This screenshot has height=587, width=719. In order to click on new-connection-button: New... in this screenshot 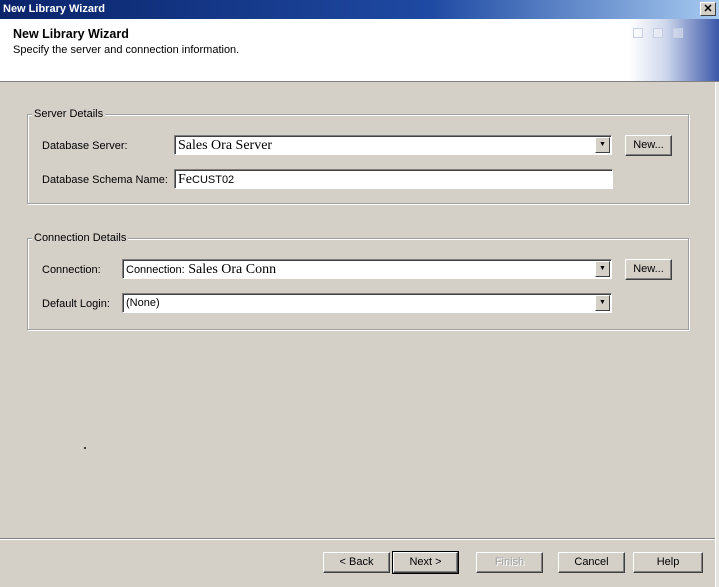, I will do `click(648, 269)`.